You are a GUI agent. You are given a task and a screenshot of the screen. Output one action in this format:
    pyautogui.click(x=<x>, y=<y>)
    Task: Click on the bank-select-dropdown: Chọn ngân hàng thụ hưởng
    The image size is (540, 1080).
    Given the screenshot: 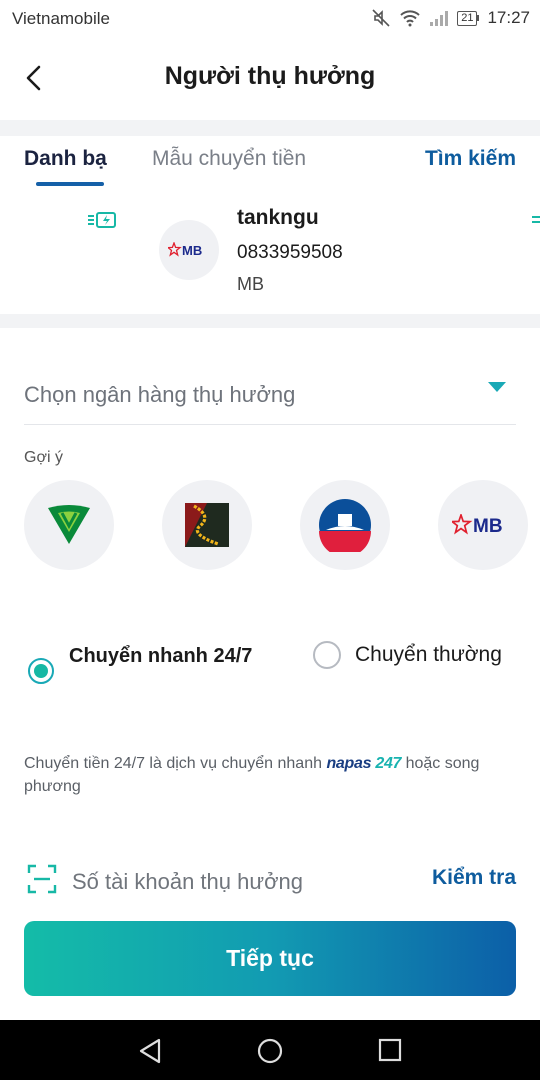 What is the action you would take?
    pyautogui.click(x=159, y=395)
    